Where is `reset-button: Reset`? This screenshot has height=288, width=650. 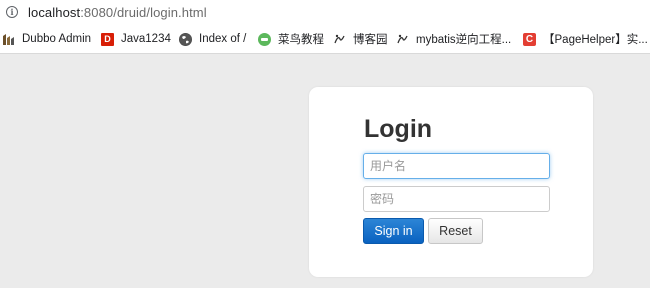 reset-button: Reset is located at coordinates (455, 231).